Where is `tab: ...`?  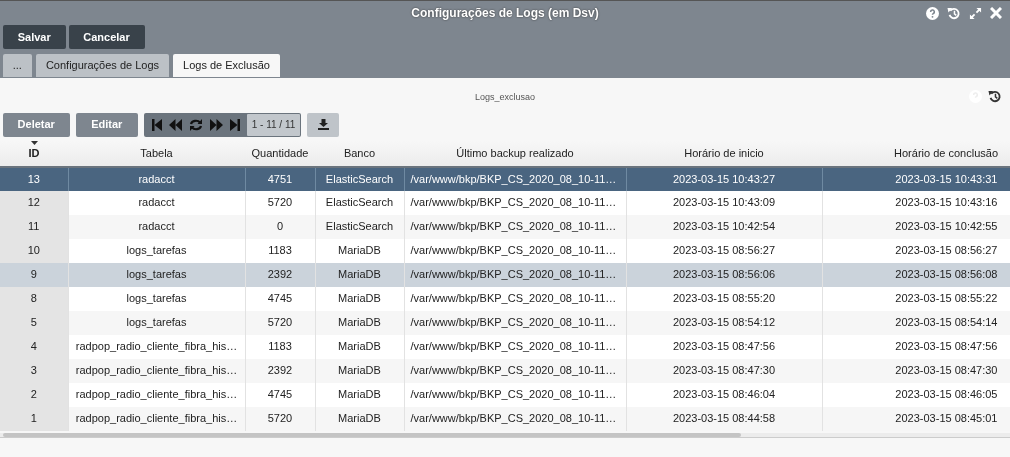
tab: ... is located at coordinates (17, 65).